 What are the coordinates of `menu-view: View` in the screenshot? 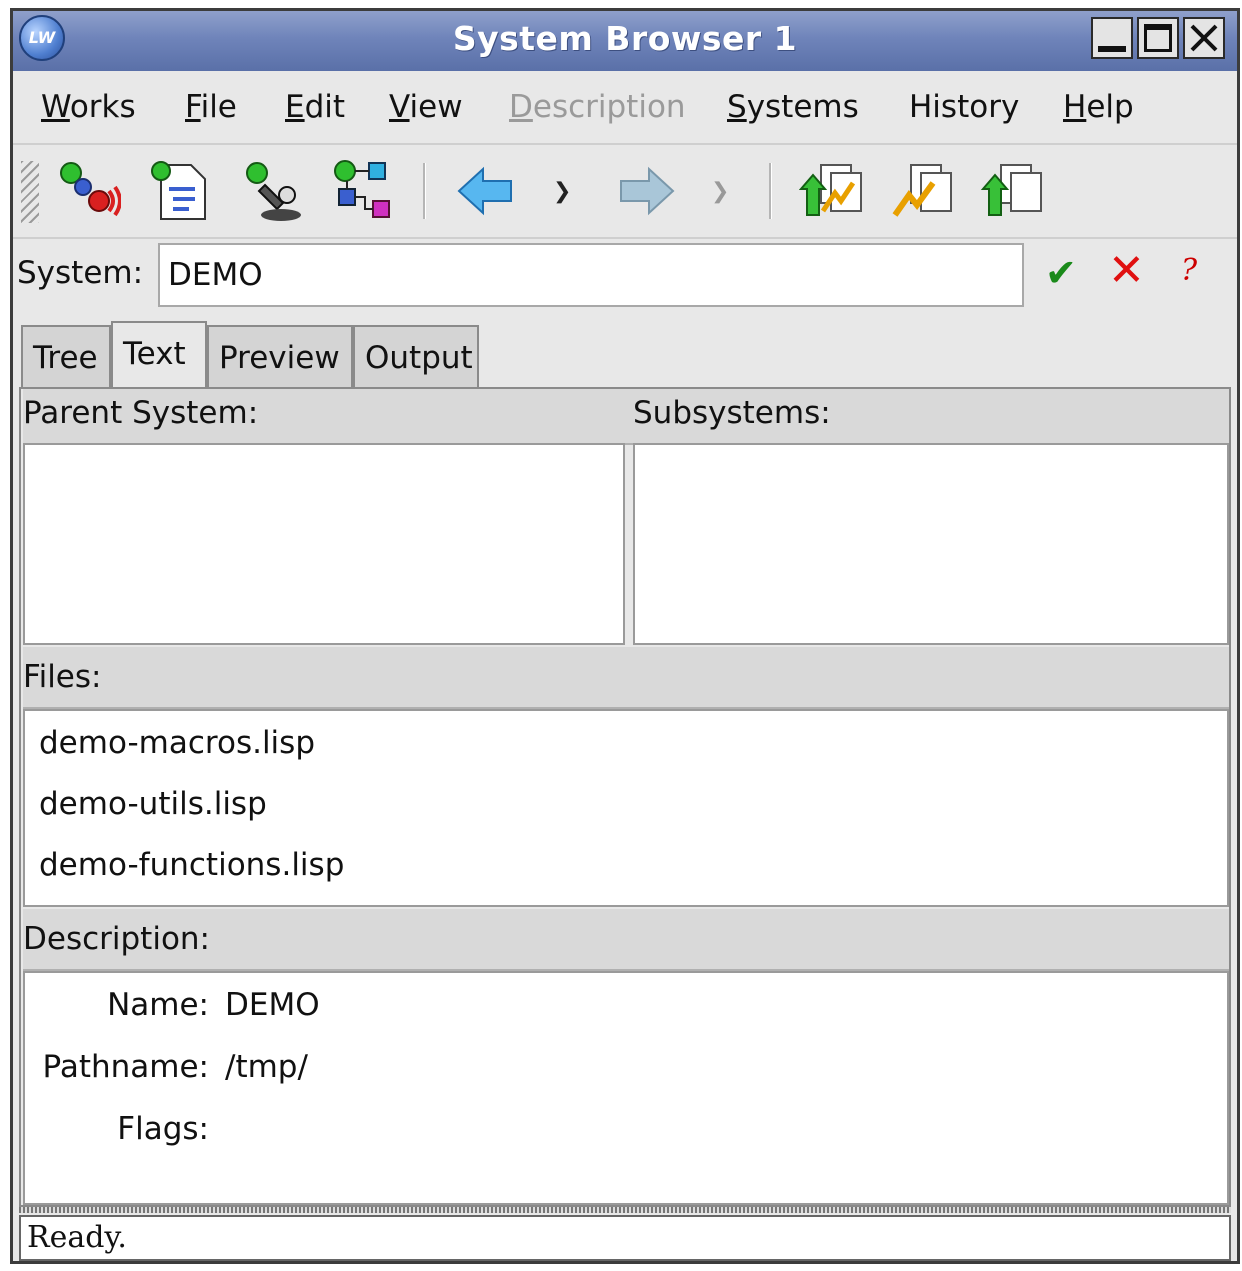 It's located at (426, 107).